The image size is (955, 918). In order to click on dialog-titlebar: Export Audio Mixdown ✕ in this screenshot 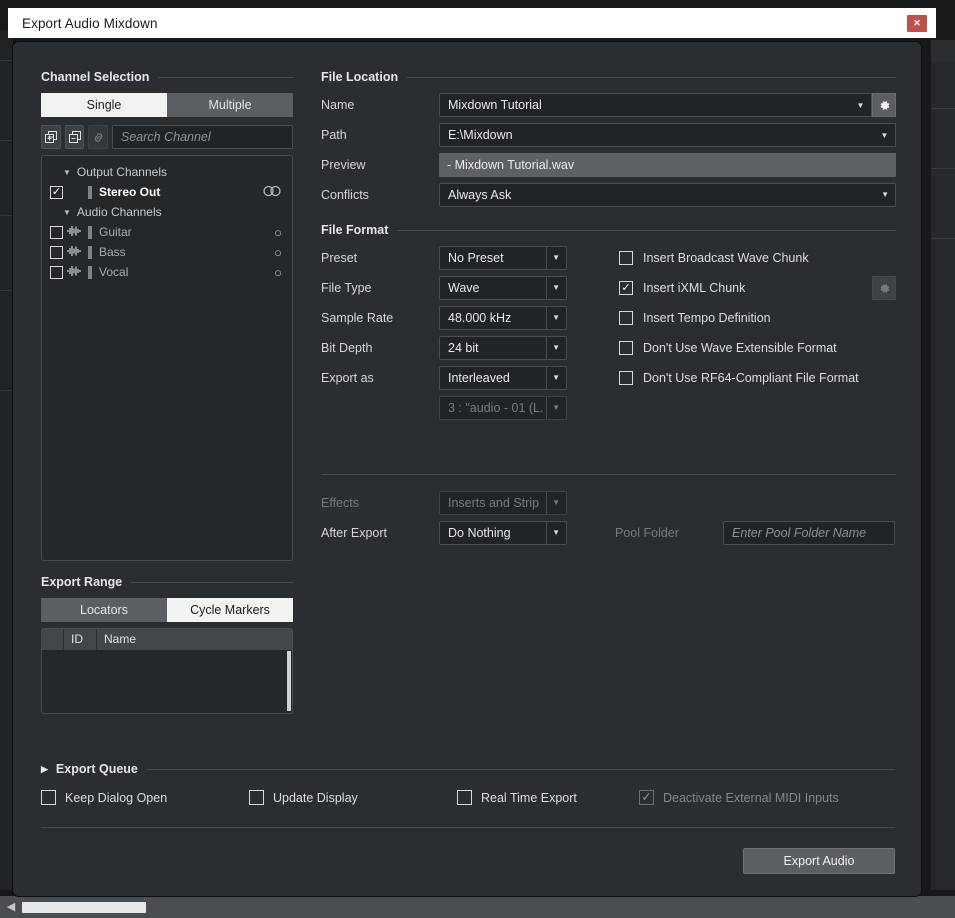, I will do `click(472, 23)`.